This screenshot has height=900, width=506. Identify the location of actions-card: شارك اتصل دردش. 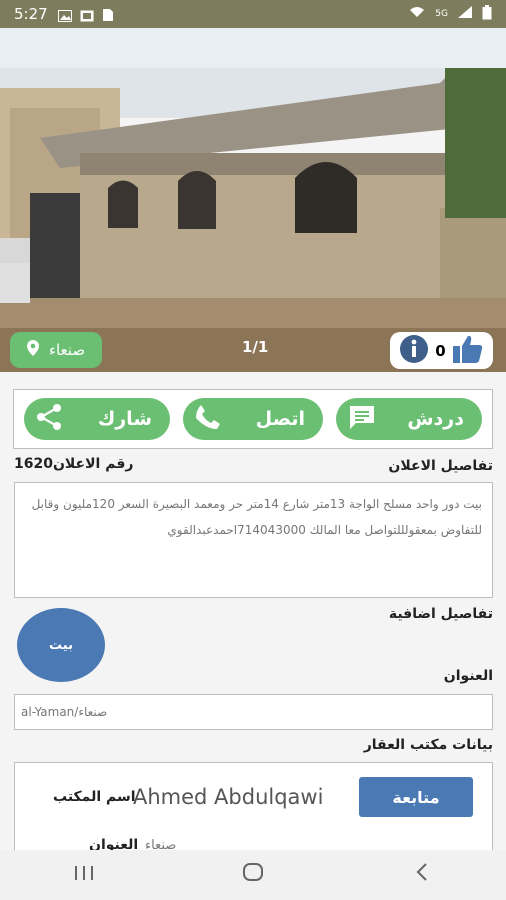
(253, 419).